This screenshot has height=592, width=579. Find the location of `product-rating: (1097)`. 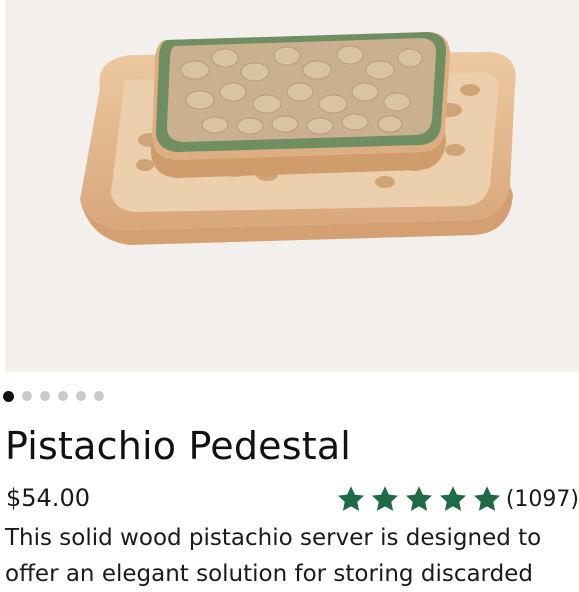

product-rating: (1097) is located at coordinates (455, 499).